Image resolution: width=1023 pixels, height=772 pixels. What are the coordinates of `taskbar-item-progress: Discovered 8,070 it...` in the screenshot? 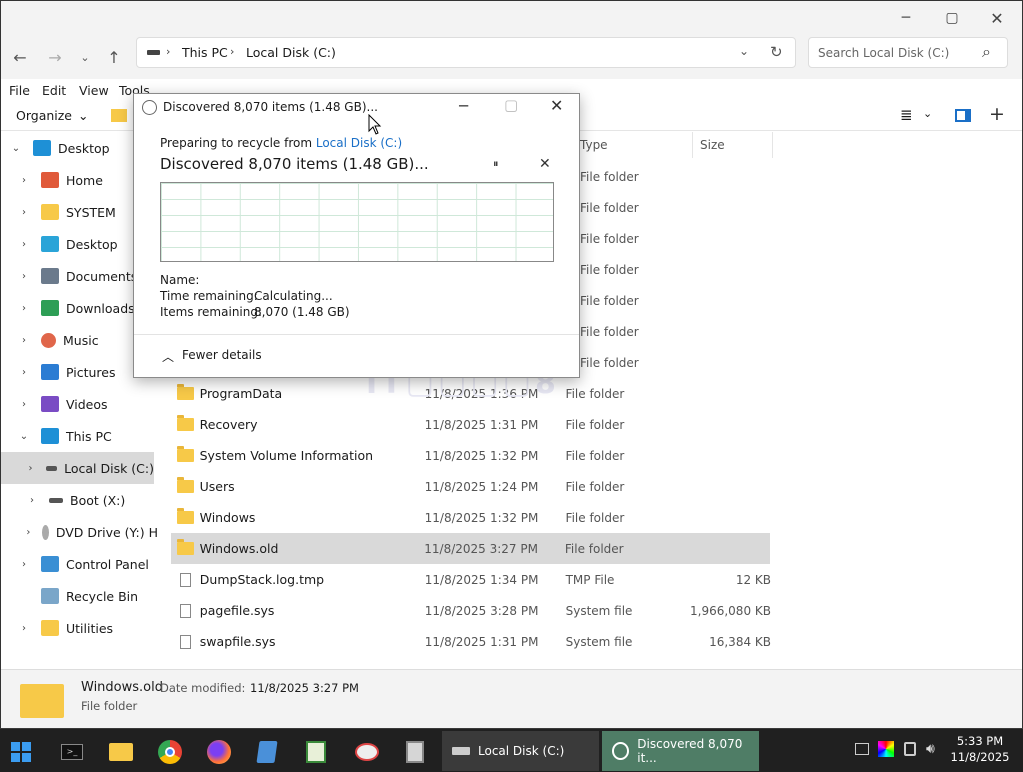 It's located at (680, 751).